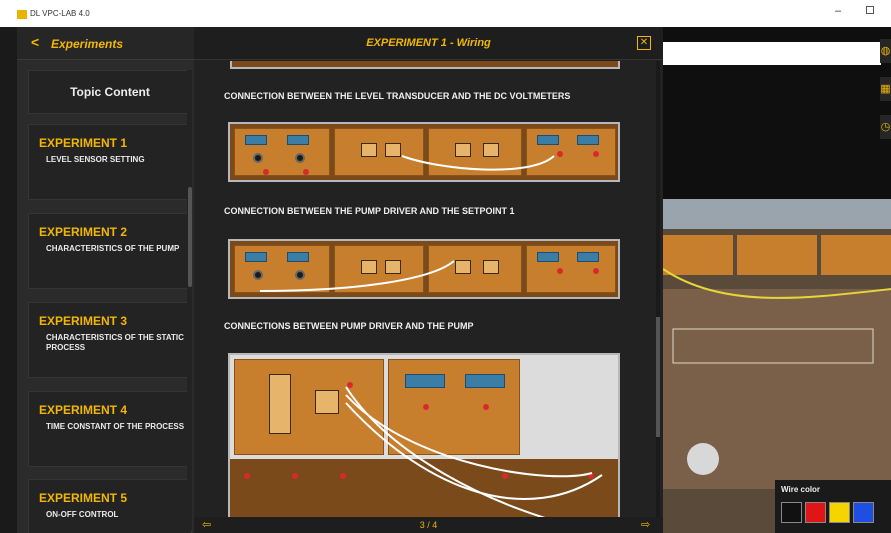  Describe the element at coordinates (83, 410) in the screenshot. I see `experiment-title: EXPERIMENT 4` at that location.